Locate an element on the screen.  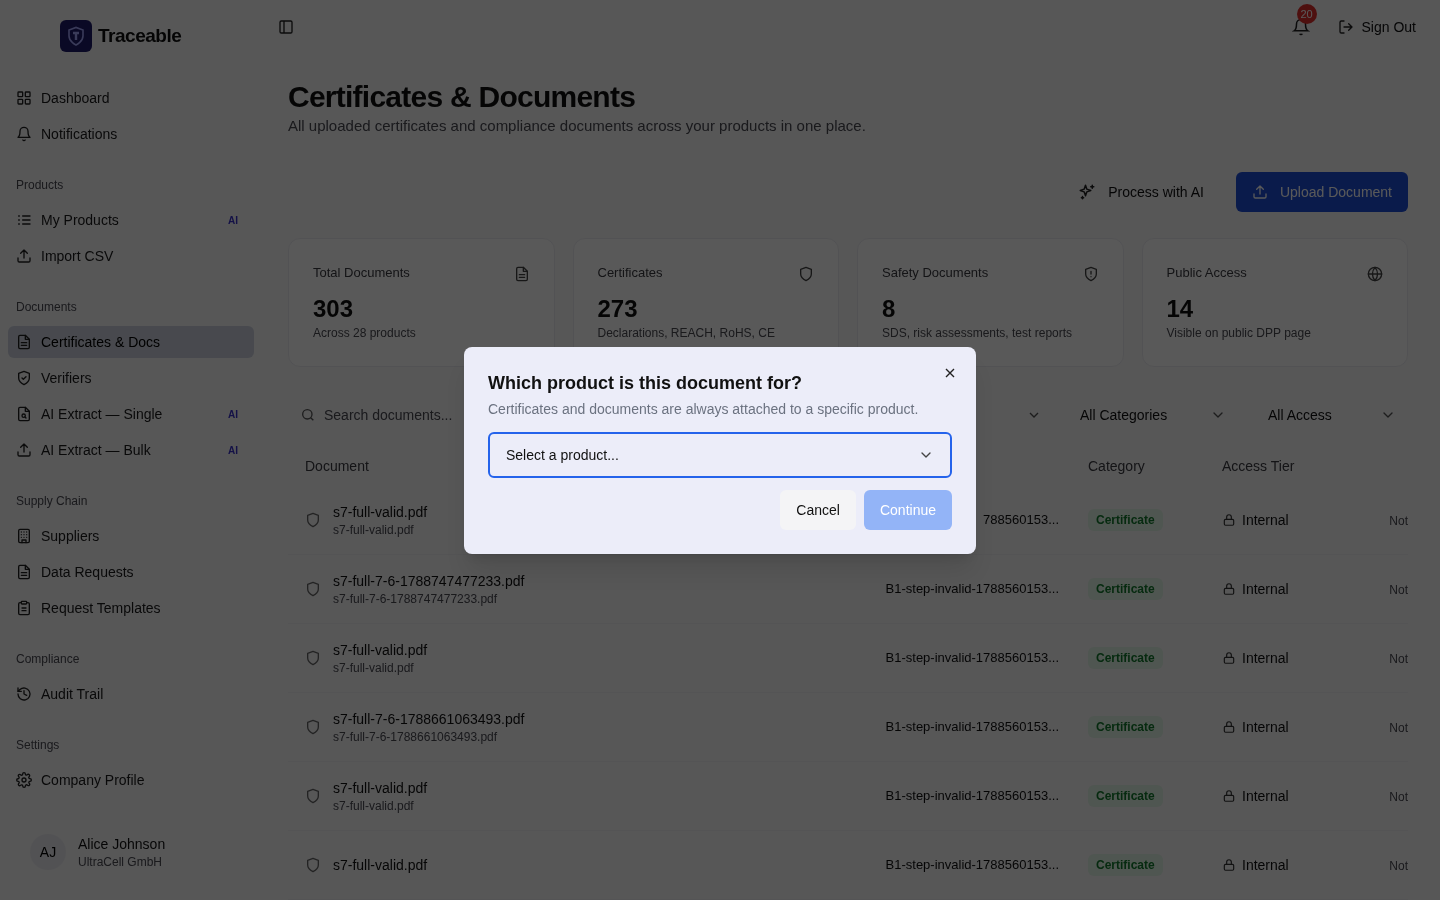
user-name: Alice Johnson is located at coordinates (122, 844).